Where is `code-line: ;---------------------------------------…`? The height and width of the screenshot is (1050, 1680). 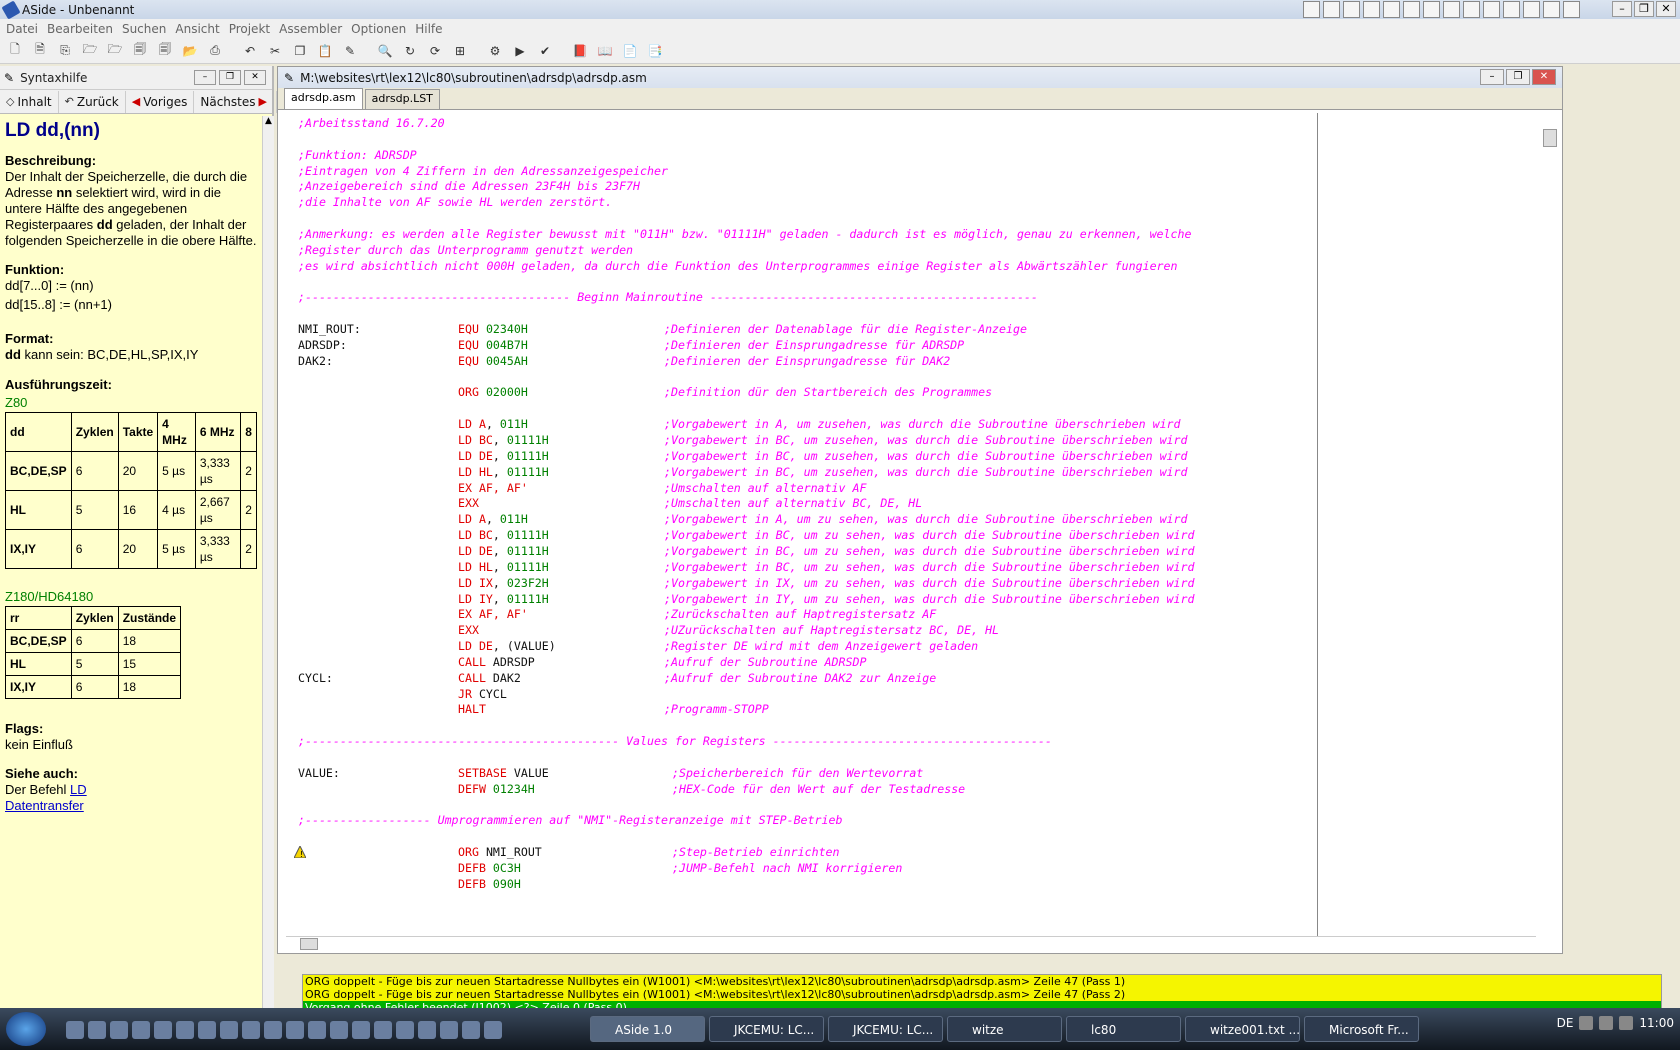 code-line: ;---------------------------------------… is located at coordinates (675, 741).